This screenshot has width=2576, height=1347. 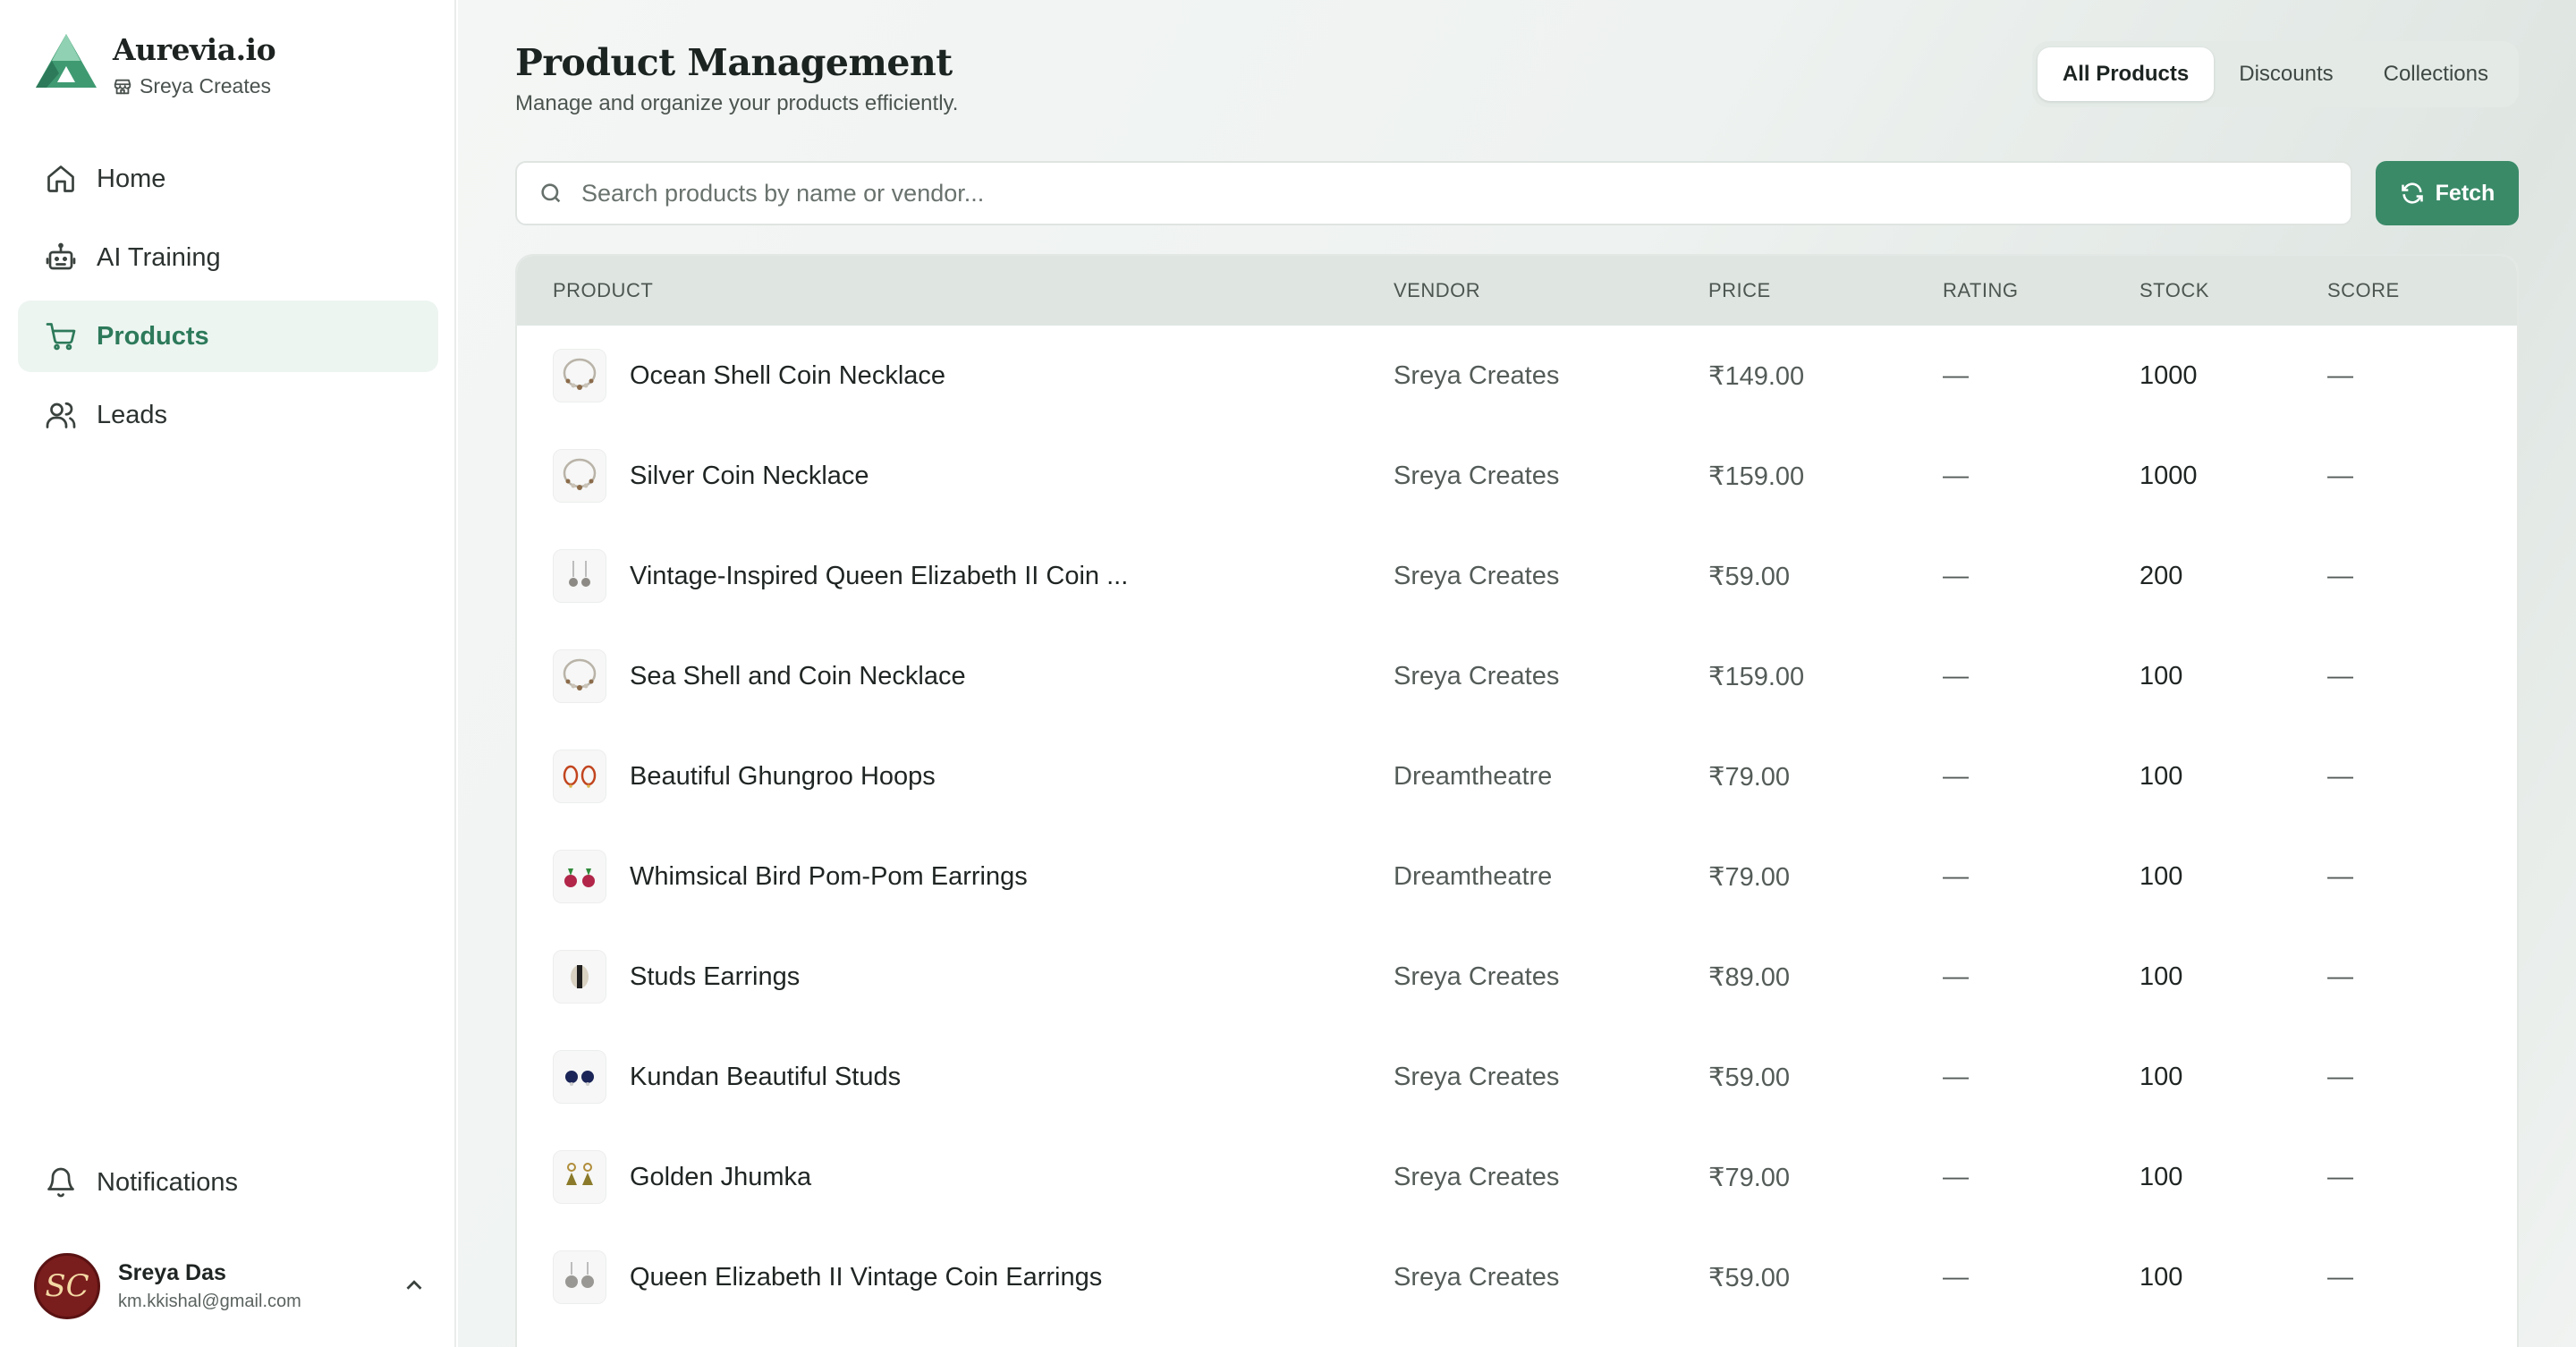 I want to click on column-header-product: PRODUCT, so click(x=955, y=290).